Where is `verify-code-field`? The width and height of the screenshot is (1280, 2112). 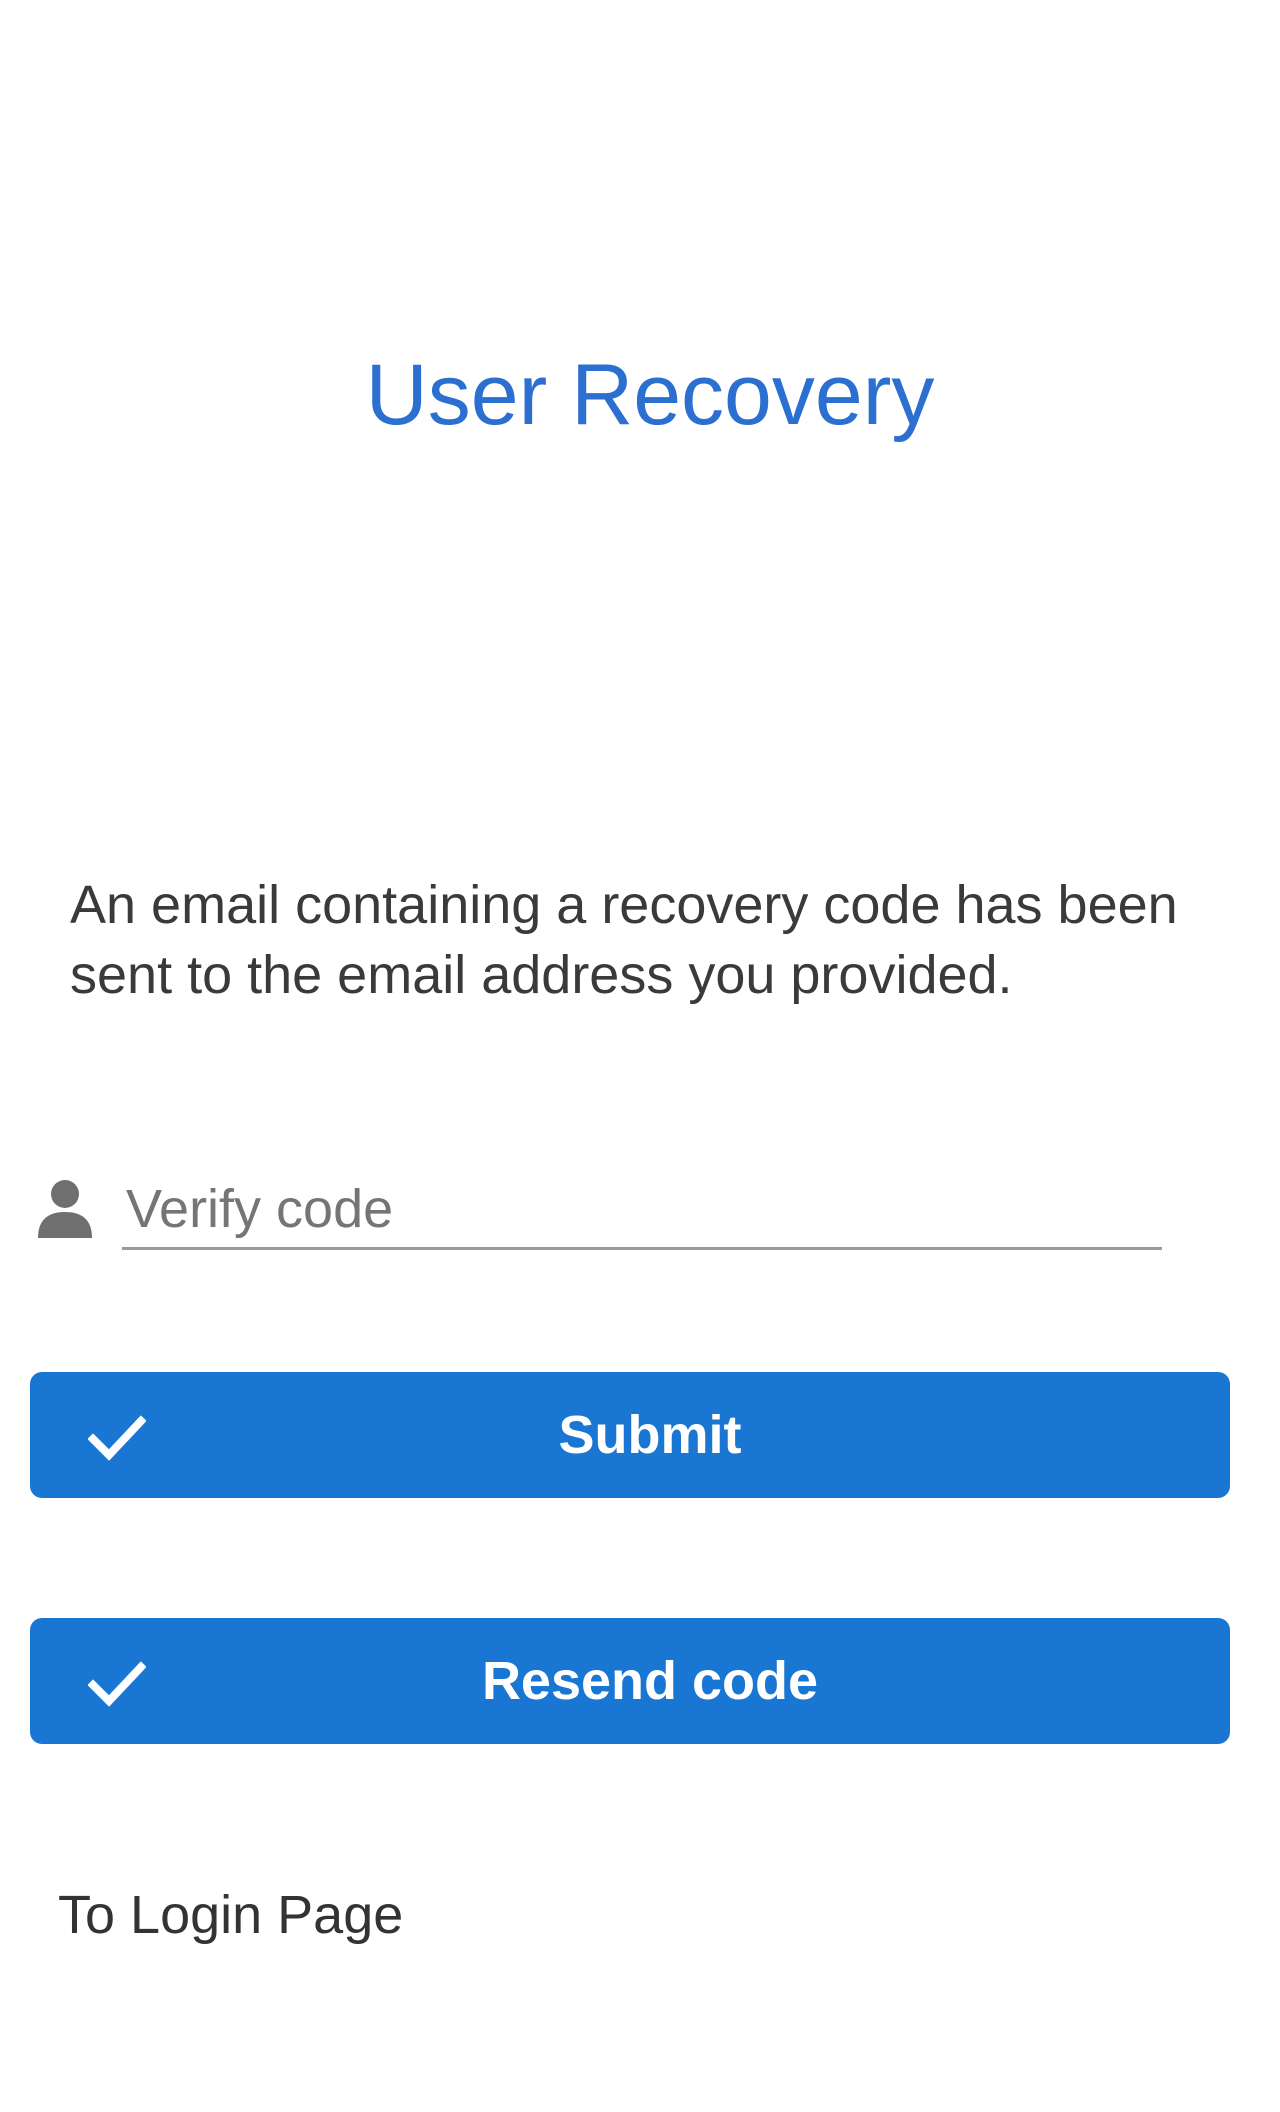 verify-code-field is located at coordinates (601, 1215).